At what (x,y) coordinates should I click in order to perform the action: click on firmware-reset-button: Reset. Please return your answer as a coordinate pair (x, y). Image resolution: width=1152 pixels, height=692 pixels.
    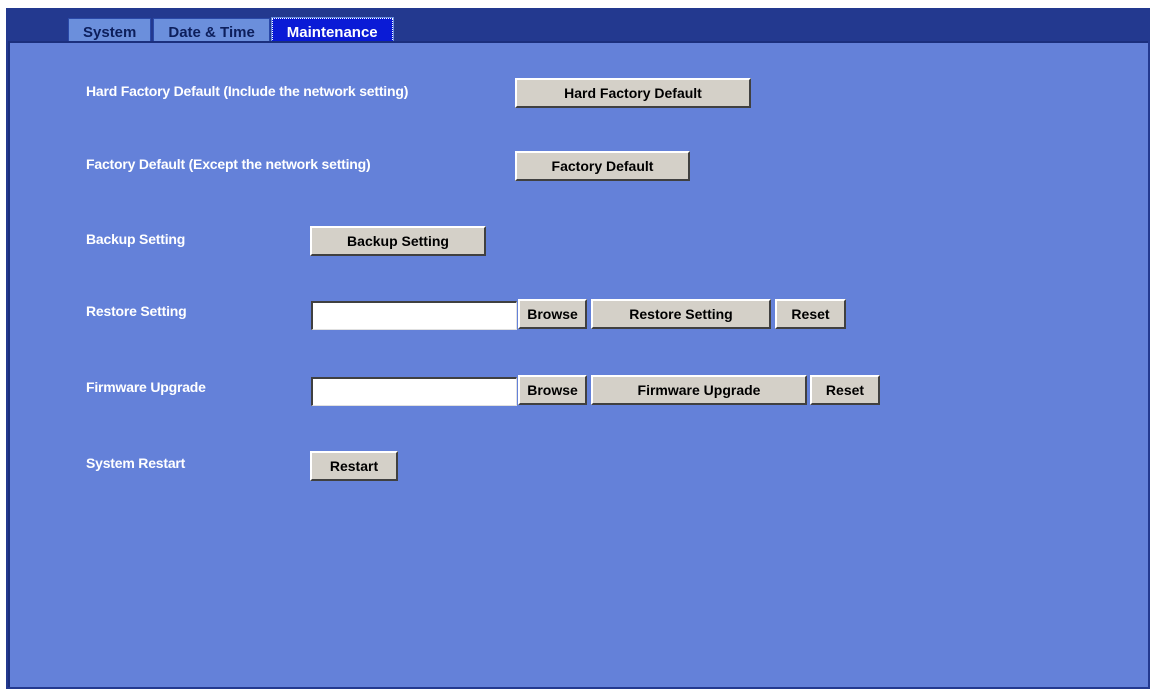
    Looking at the image, I should click on (845, 390).